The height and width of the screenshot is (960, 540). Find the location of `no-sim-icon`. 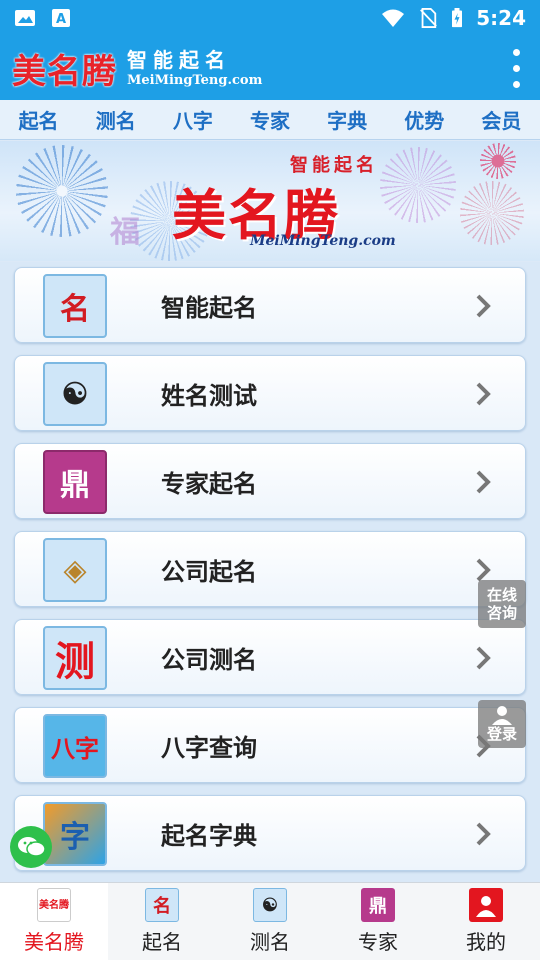

no-sim-icon is located at coordinates (429, 18).